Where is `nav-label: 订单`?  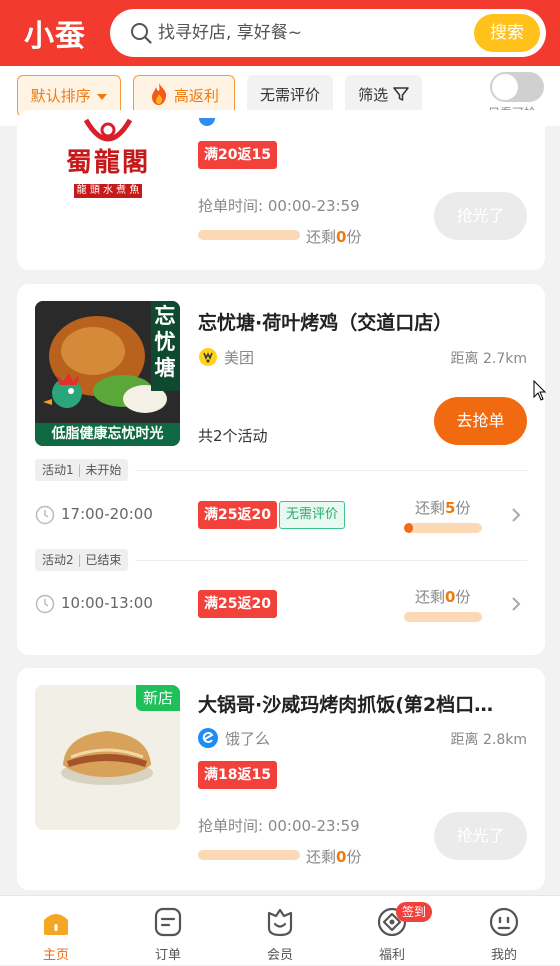
nav-label: 订单 is located at coordinates (167, 955).